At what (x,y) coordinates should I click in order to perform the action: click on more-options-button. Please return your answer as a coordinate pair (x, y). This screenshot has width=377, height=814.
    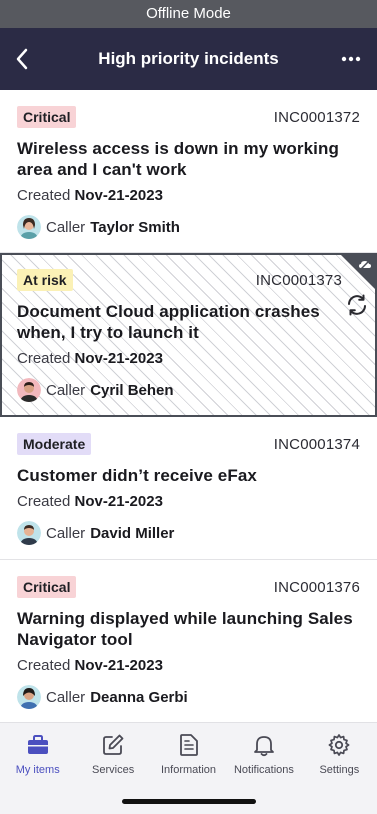
    Looking at the image, I should click on (351, 59).